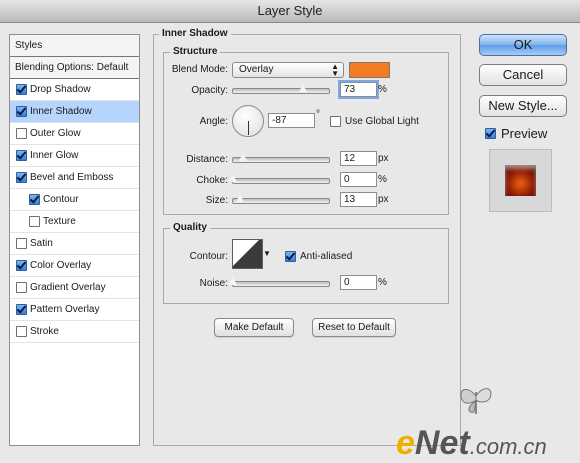 This screenshot has height=463, width=580. What do you see at coordinates (256, 69) in the screenshot?
I see `blend-mode-value: Overlay` at bounding box center [256, 69].